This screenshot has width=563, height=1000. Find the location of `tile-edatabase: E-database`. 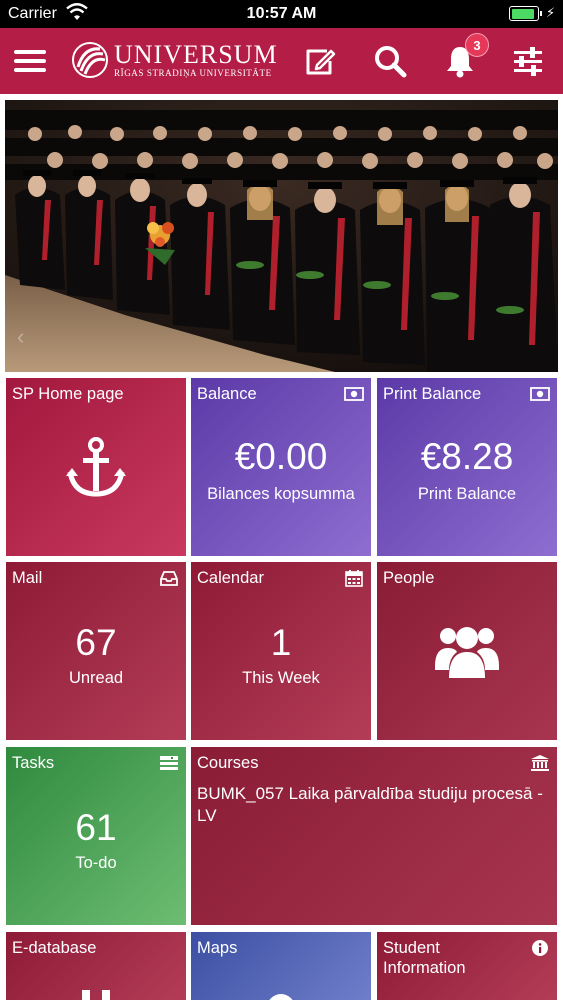

tile-edatabase: E-database is located at coordinates (96, 966).